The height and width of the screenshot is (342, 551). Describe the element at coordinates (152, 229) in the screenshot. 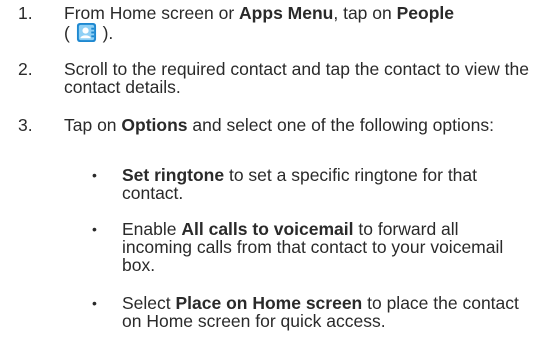

I see `option-text-segment: Enable` at that location.